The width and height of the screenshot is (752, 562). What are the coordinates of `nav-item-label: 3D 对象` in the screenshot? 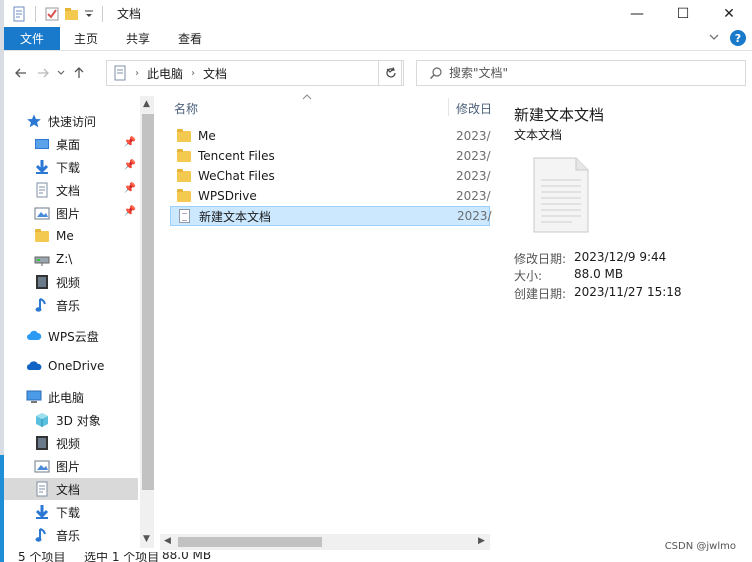 It's located at (78, 420).